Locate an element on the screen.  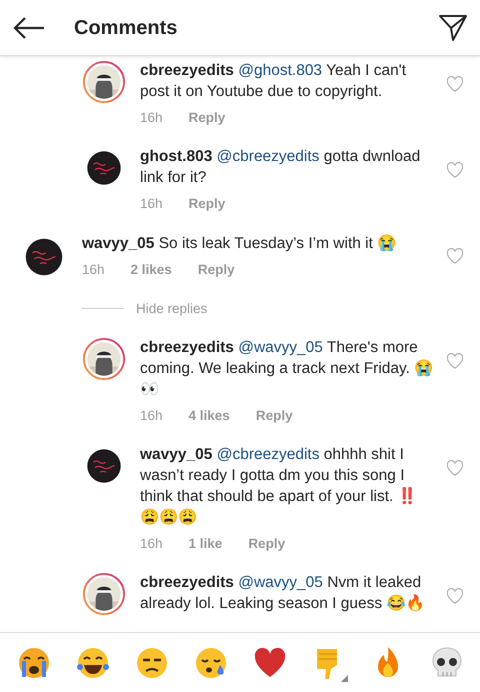
page-title: Comments is located at coordinates (126, 28).